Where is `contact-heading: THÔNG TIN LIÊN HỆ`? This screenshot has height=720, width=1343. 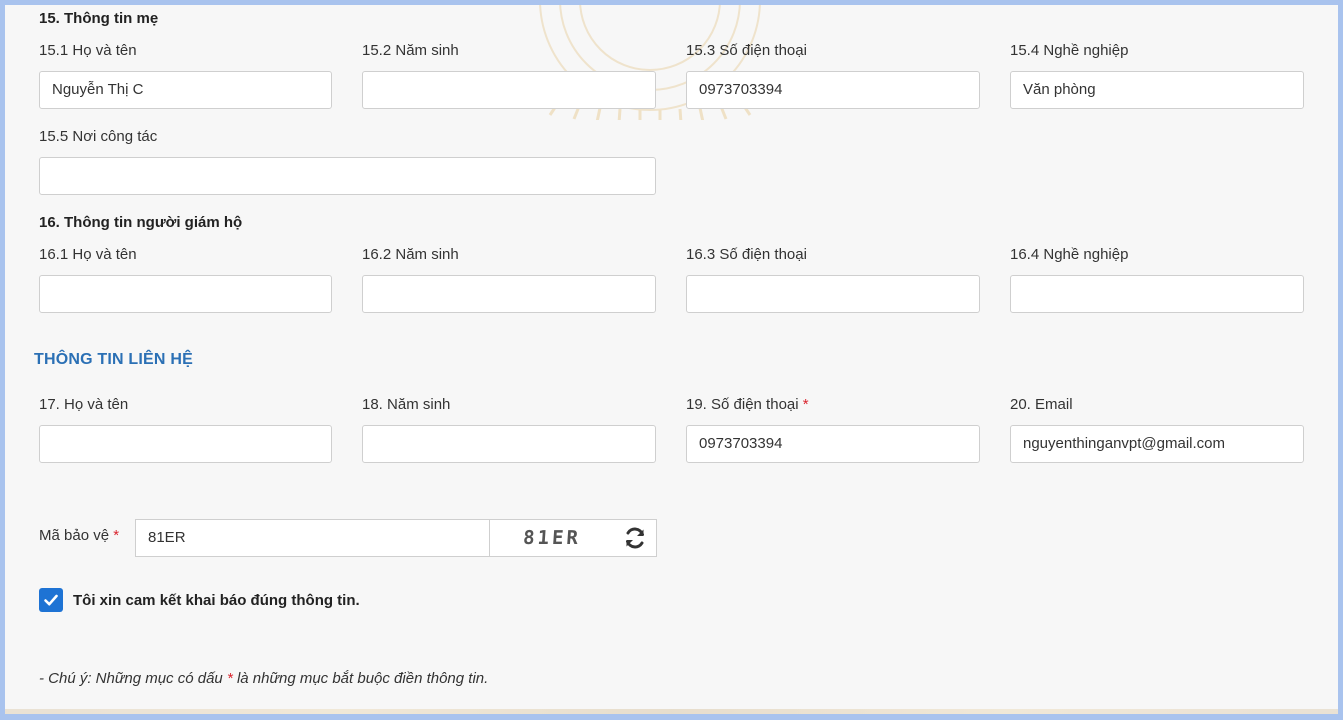
contact-heading: THÔNG TIN LIÊN HỆ is located at coordinates (113, 359).